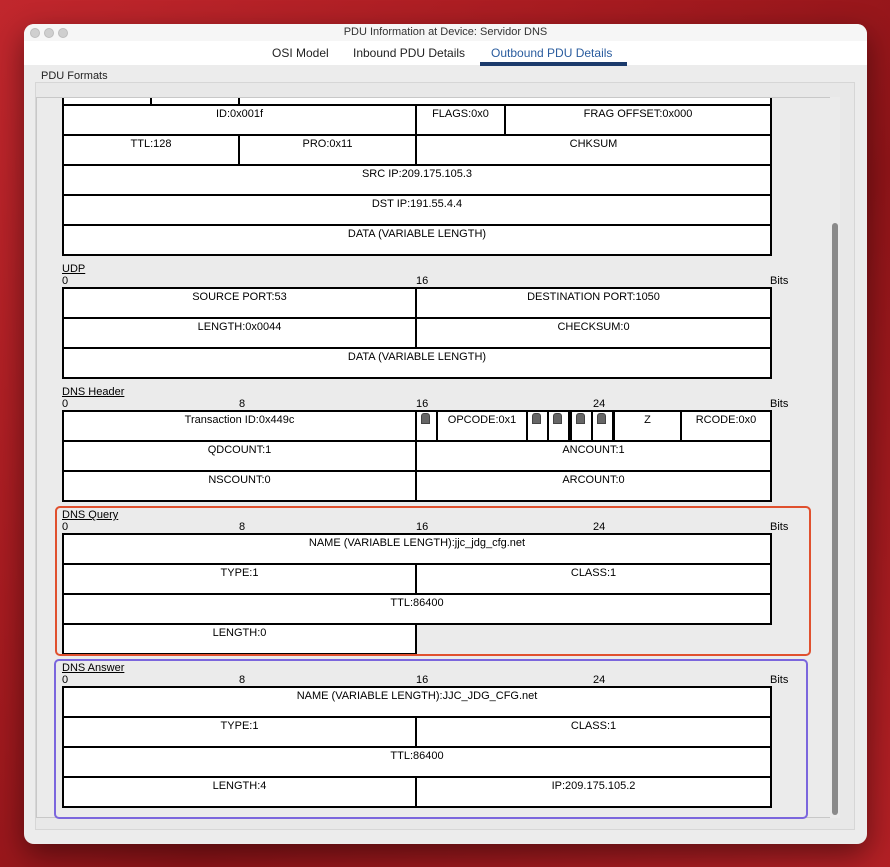 The image size is (890, 867). I want to click on udp-scale-16: 16, so click(422, 281).